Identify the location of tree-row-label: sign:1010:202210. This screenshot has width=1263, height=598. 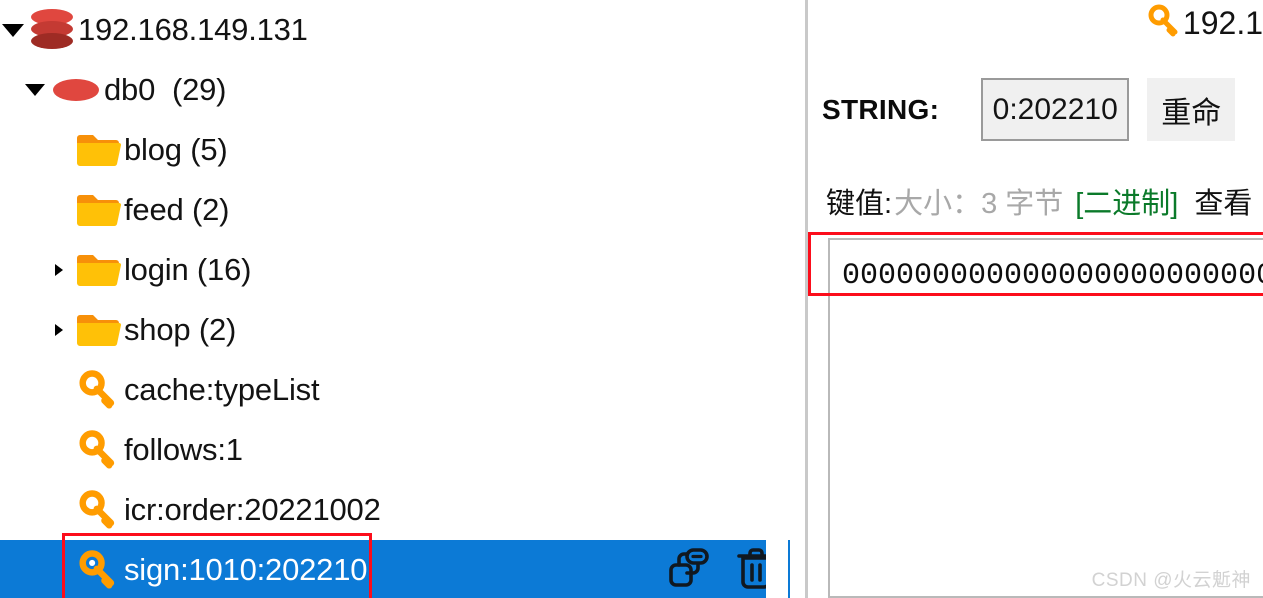
(246, 569).